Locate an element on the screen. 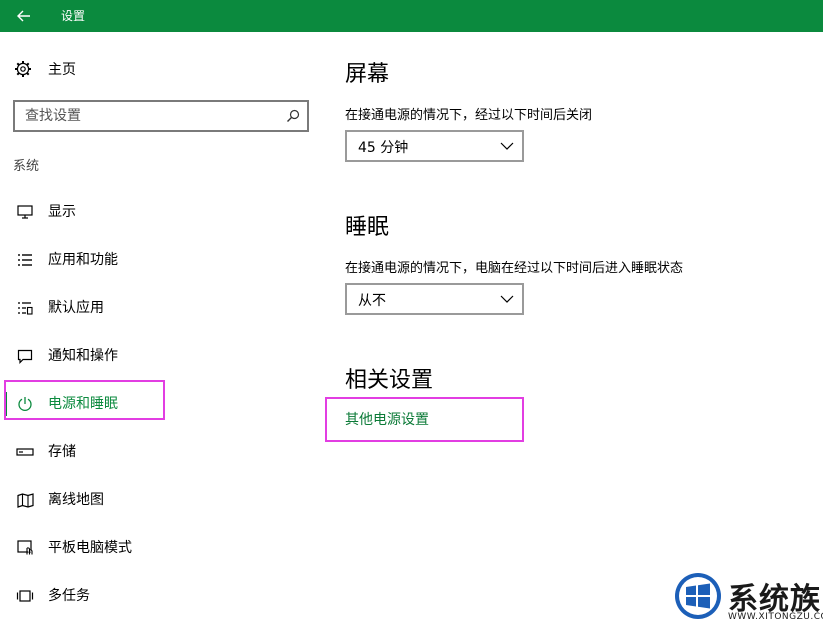 This screenshot has width=823, height=626. back-button is located at coordinates (24, 16).